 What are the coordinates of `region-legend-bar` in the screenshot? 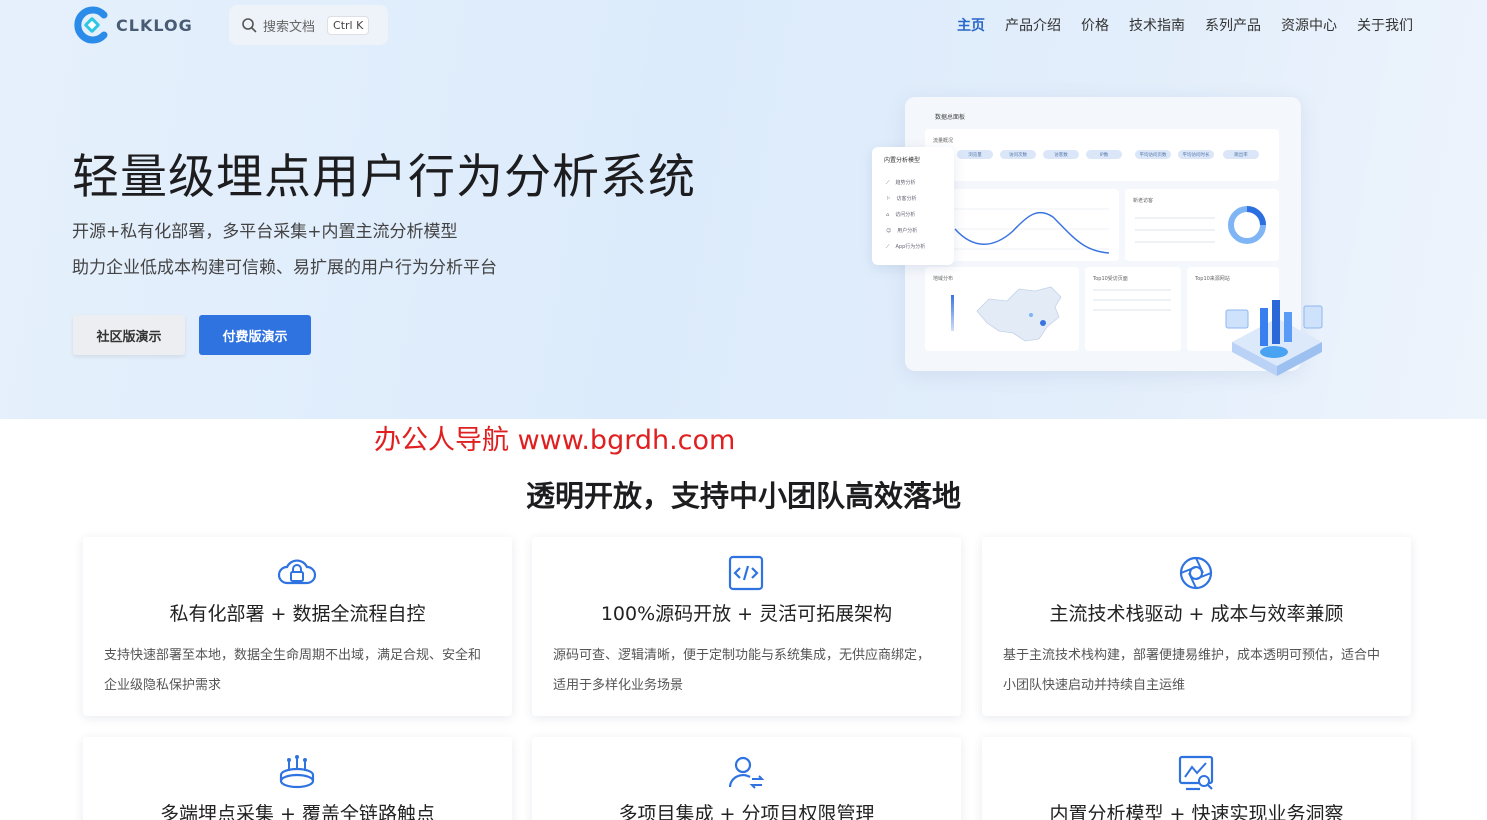 It's located at (952, 313).